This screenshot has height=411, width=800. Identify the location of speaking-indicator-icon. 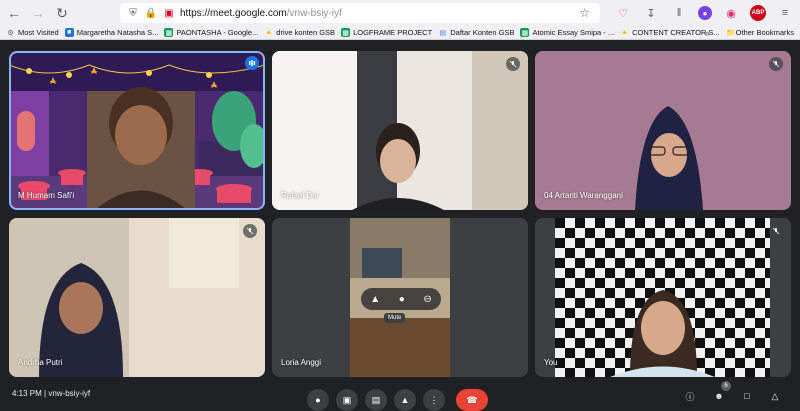
(252, 63).